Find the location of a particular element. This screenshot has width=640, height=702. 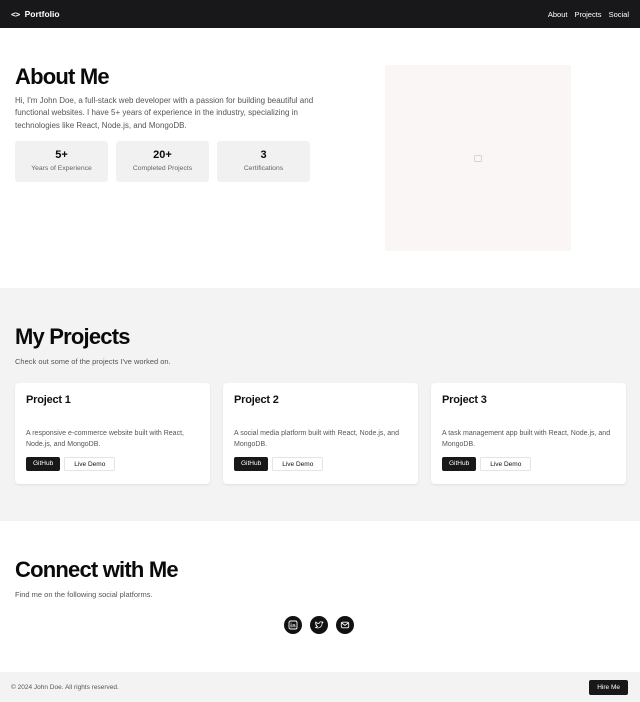

stat-card: 20+ Completed Projects is located at coordinates (162, 161).